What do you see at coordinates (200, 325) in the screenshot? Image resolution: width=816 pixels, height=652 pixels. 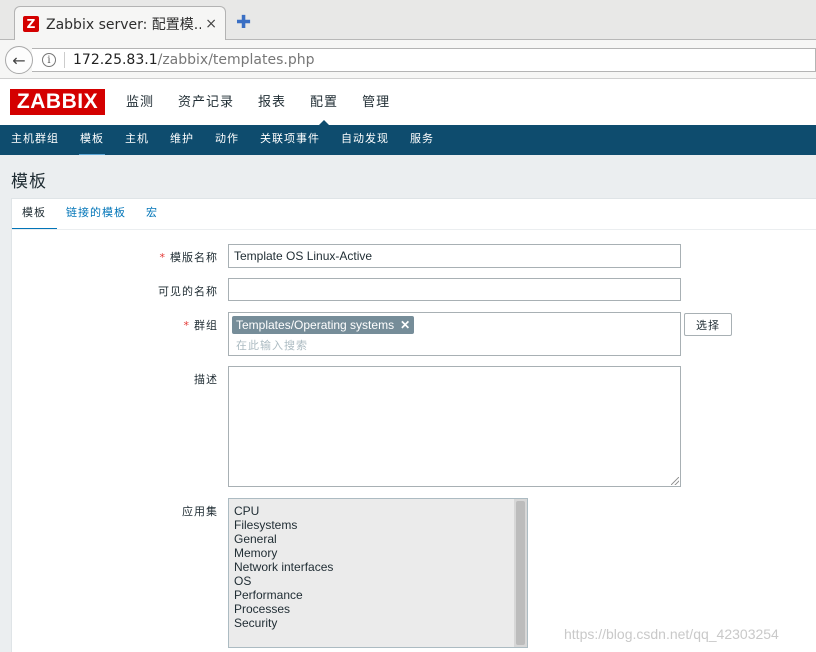 I see `groups-label: * 群组` at bounding box center [200, 325].